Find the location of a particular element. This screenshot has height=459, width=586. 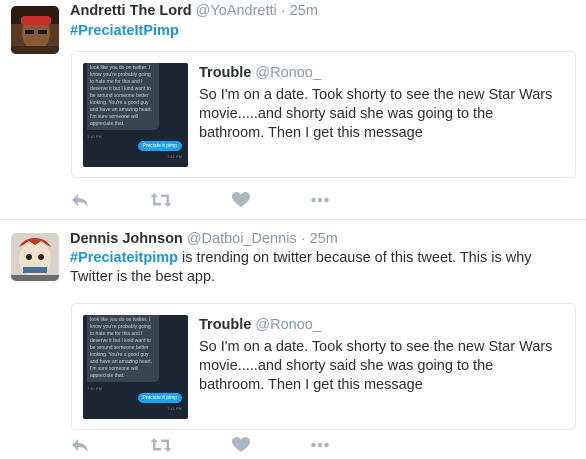

hashtag-link: #Preciateitpimp is located at coordinates (124, 258).